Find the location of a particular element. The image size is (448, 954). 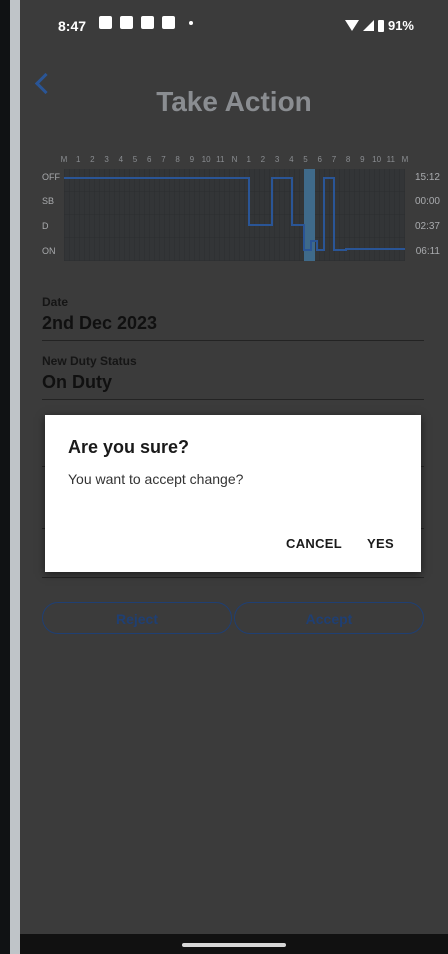

signal-icon is located at coordinates (368, 25).